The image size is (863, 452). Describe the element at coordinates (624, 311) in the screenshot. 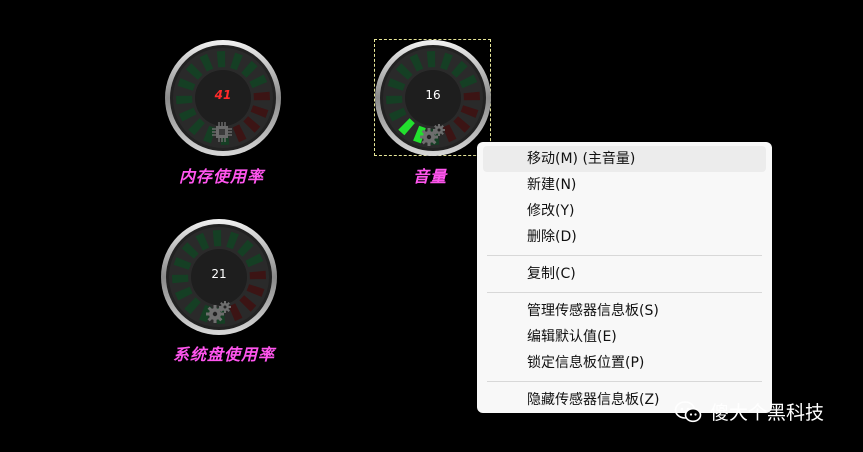

I see `menu-item-manage-panels: 管理传感器信息板(S)` at that location.